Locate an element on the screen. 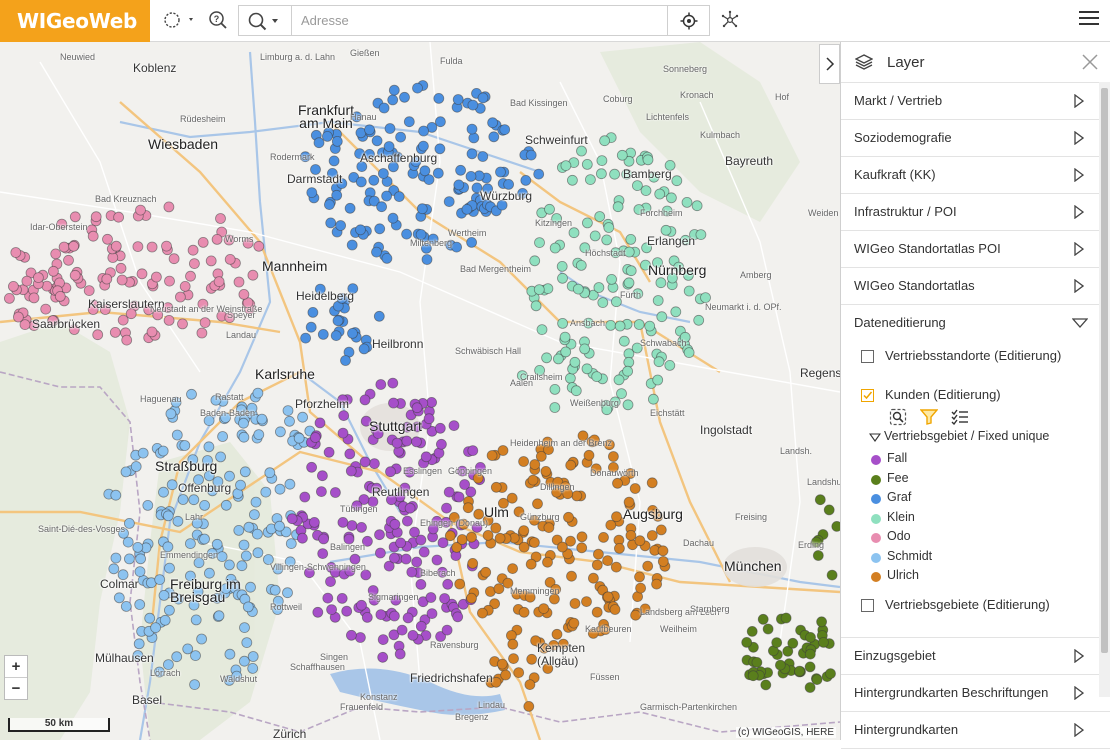 This screenshot has height=749, width=1110. triangle-down-icon is located at coordinates (875, 437).